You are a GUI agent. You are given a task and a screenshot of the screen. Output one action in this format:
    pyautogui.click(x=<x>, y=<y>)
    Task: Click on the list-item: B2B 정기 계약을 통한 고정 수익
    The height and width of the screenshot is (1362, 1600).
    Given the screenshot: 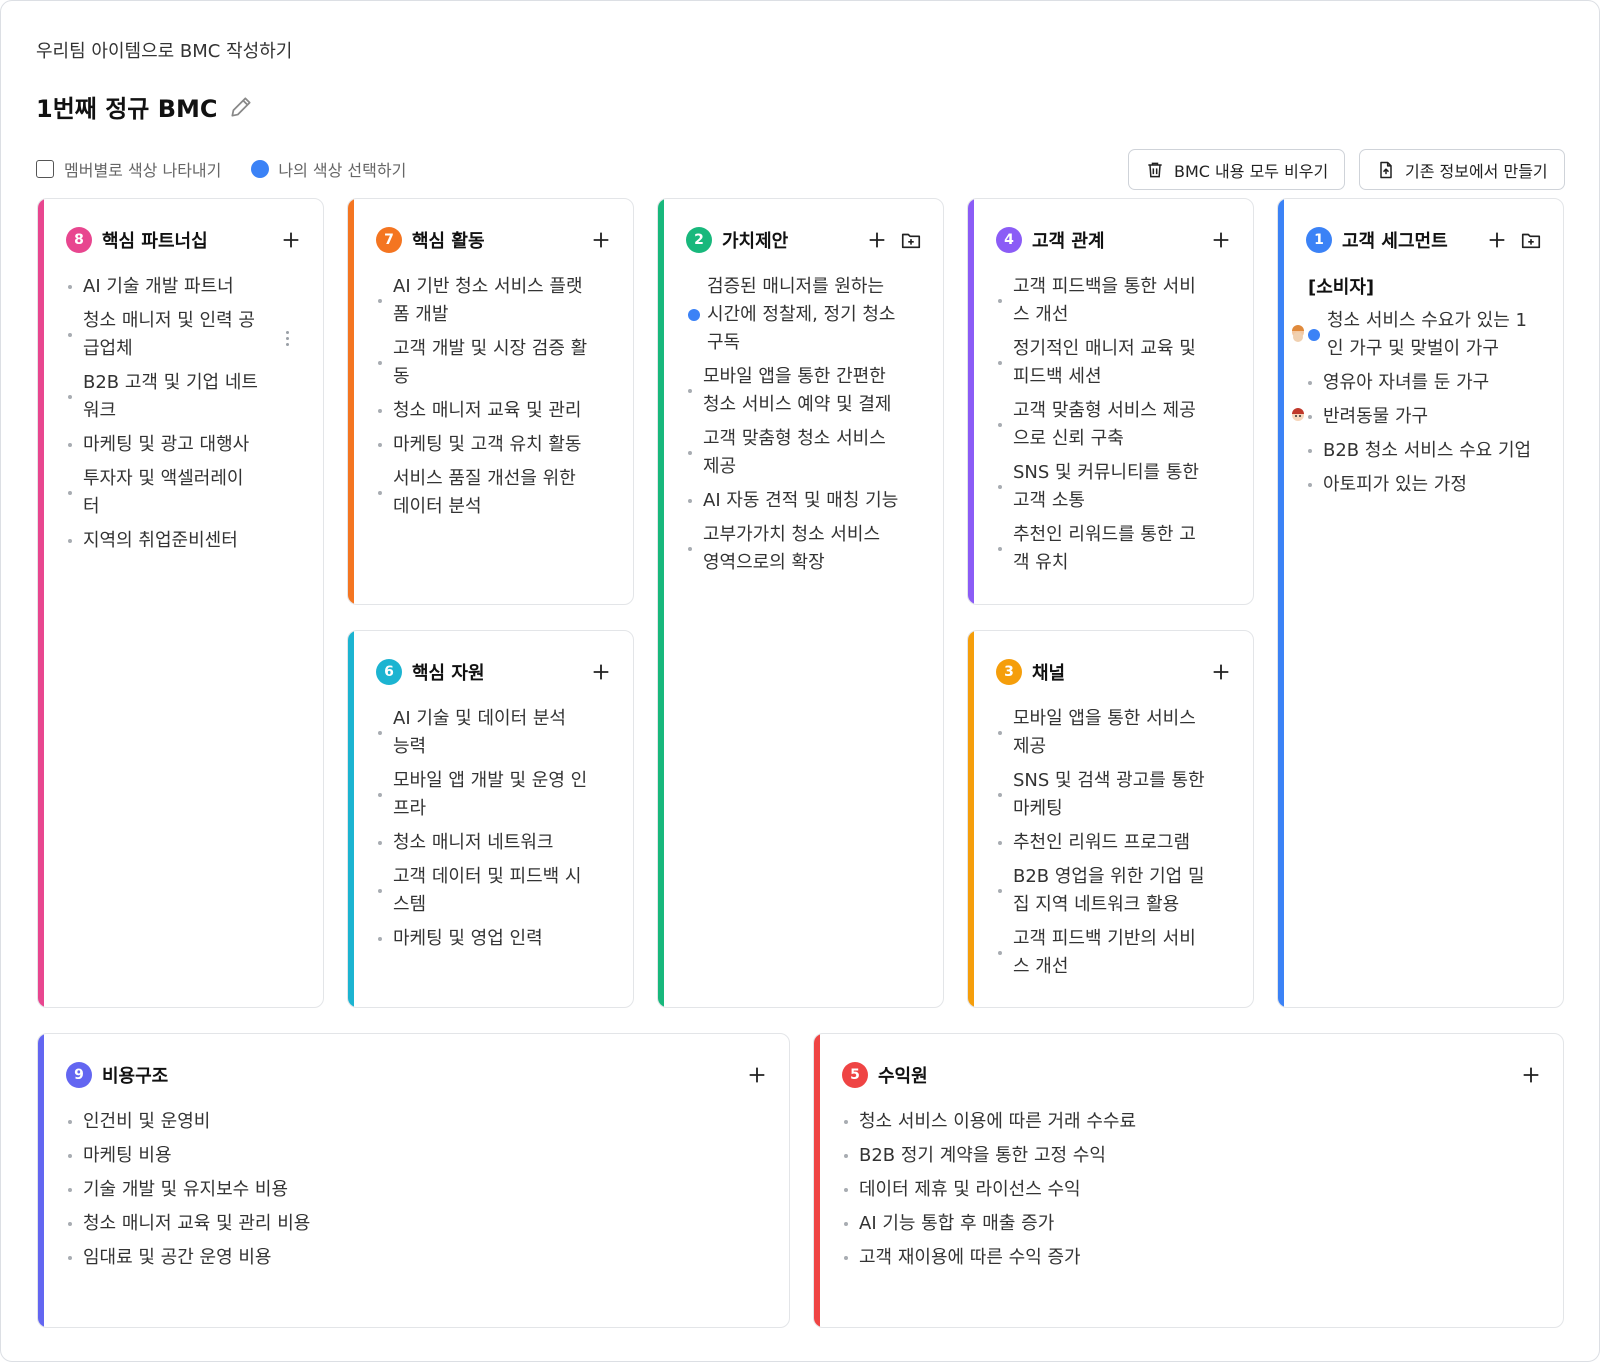 What is the action you would take?
    pyautogui.click(x=1189, y=1156)
    